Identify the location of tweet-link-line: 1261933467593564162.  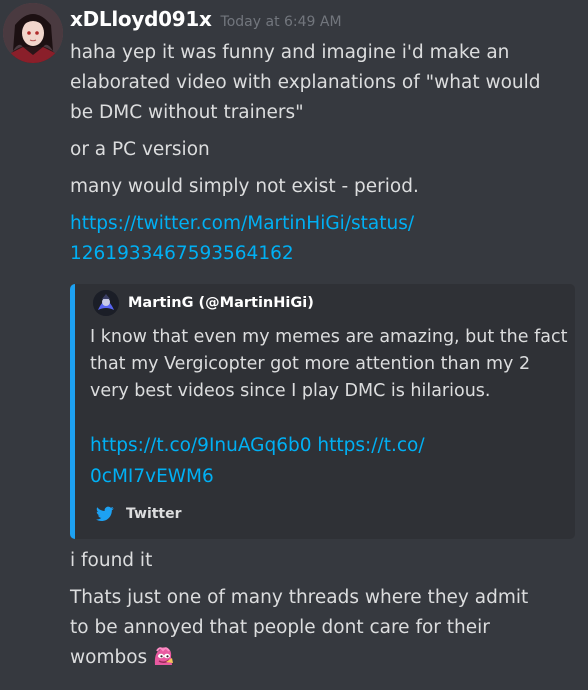
(325, 254).